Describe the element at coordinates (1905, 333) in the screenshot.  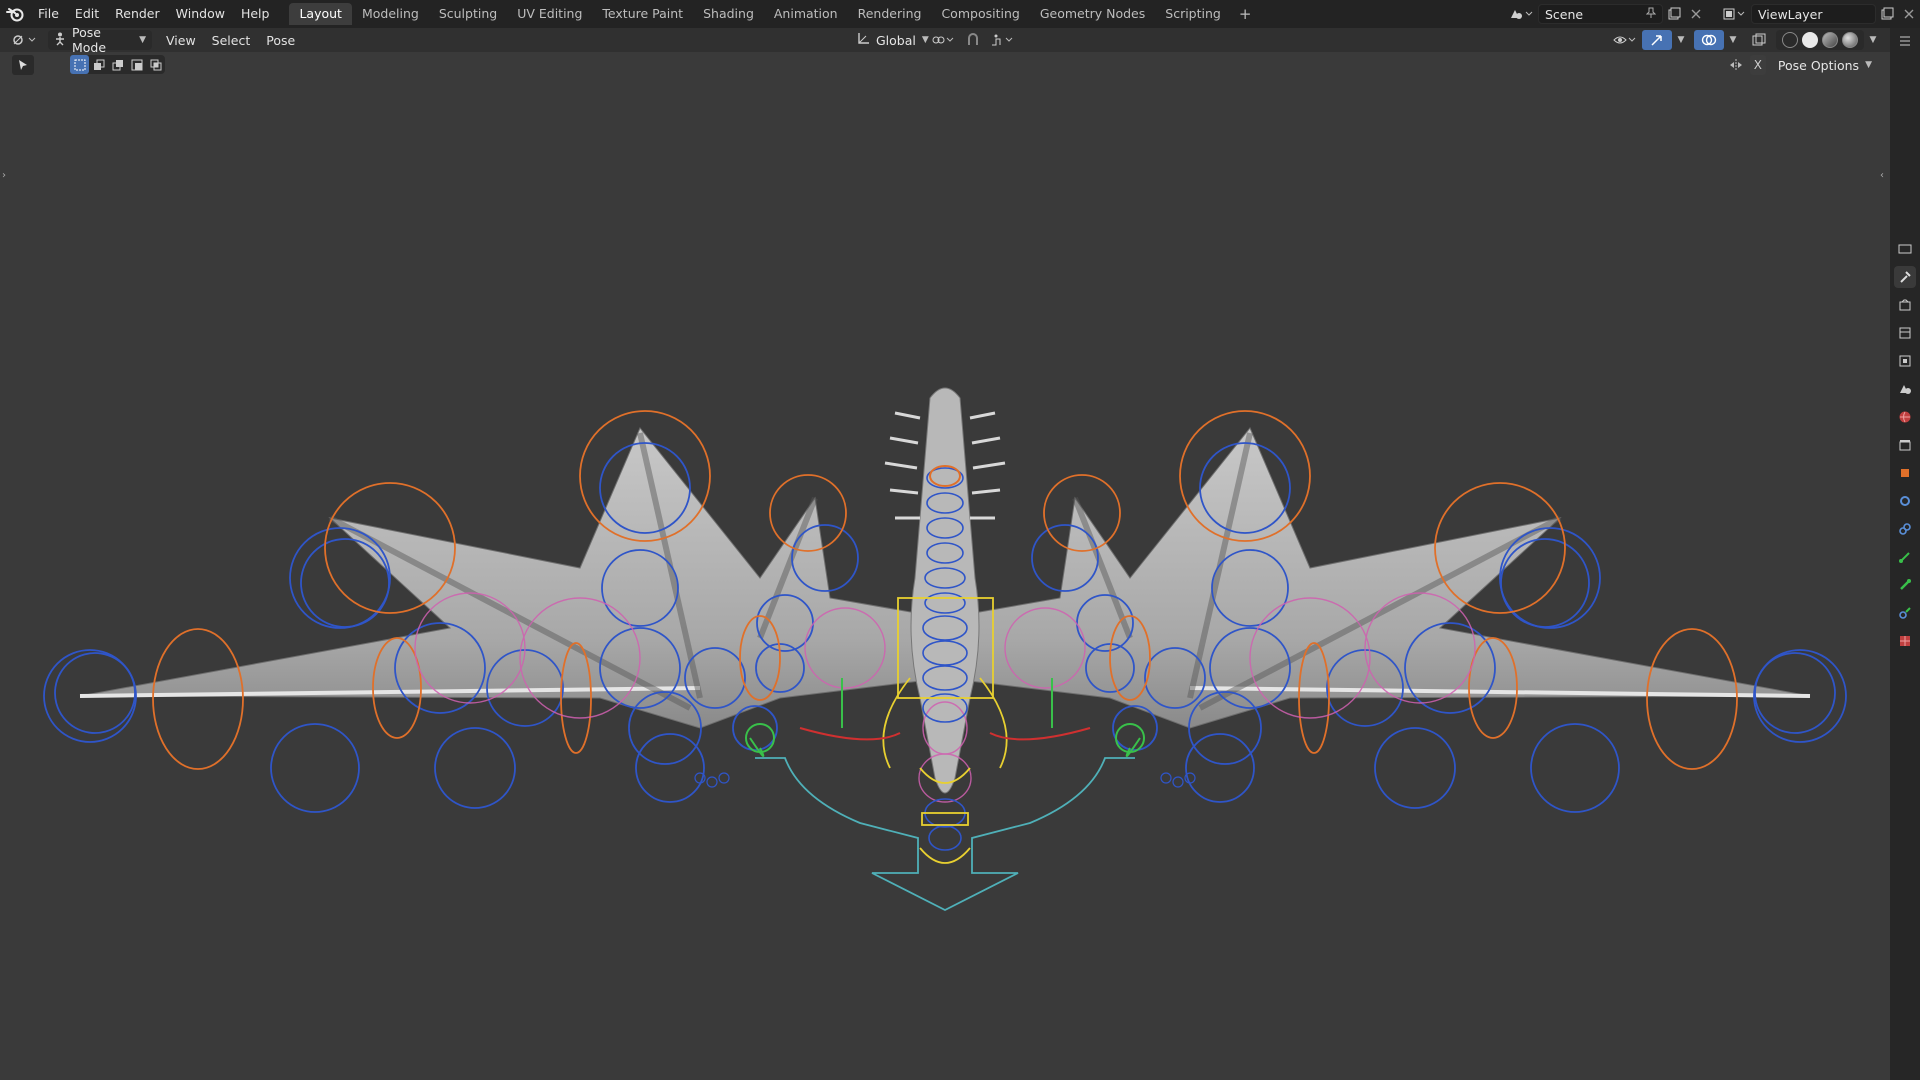
I see `output-tab-icon` at that location.